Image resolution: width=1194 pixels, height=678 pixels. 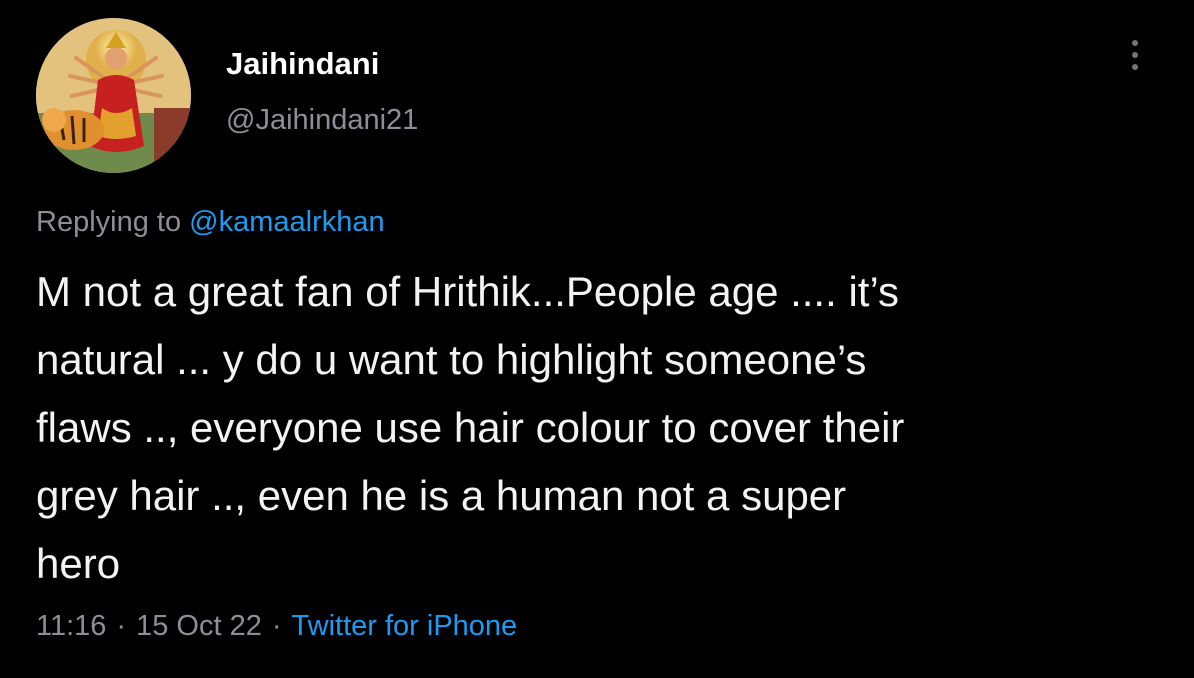 I want to click on avatar, so click(x=113, y=95).